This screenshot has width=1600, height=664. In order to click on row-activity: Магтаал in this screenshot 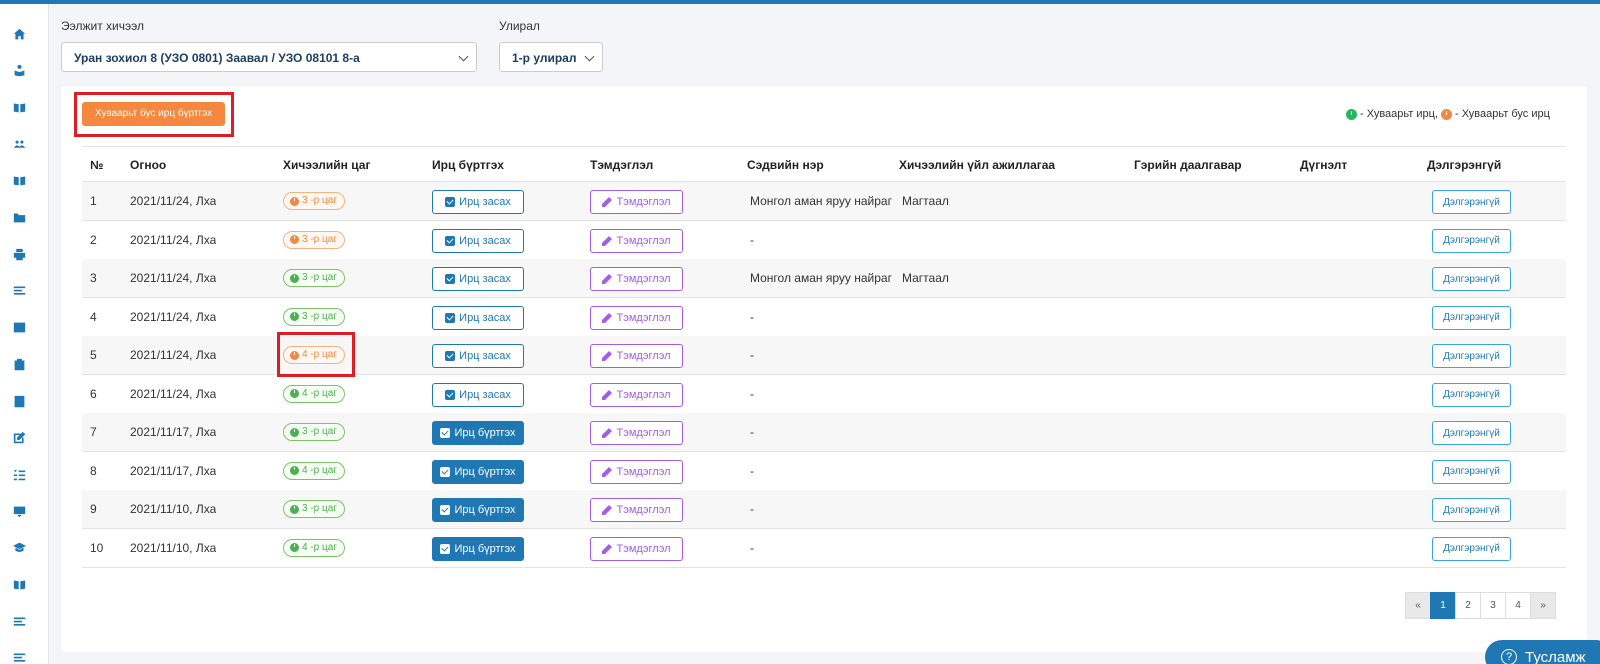, I will do `click(925, 201)`.